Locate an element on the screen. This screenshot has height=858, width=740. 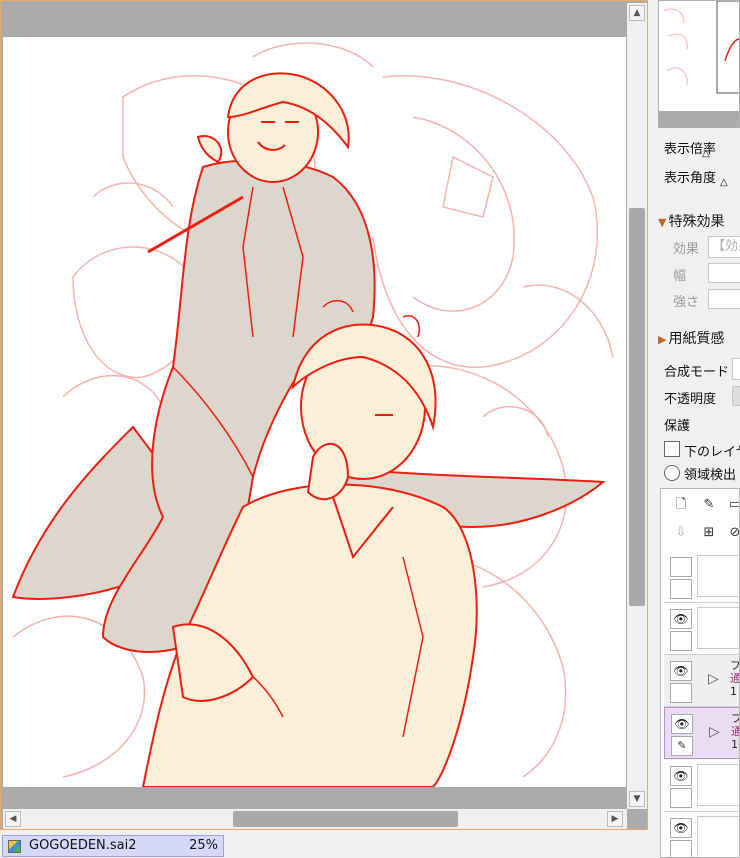
layer-folder-row-selected: 👁 ✎ ▷ フ通1 is located at coordinates (701, 733).